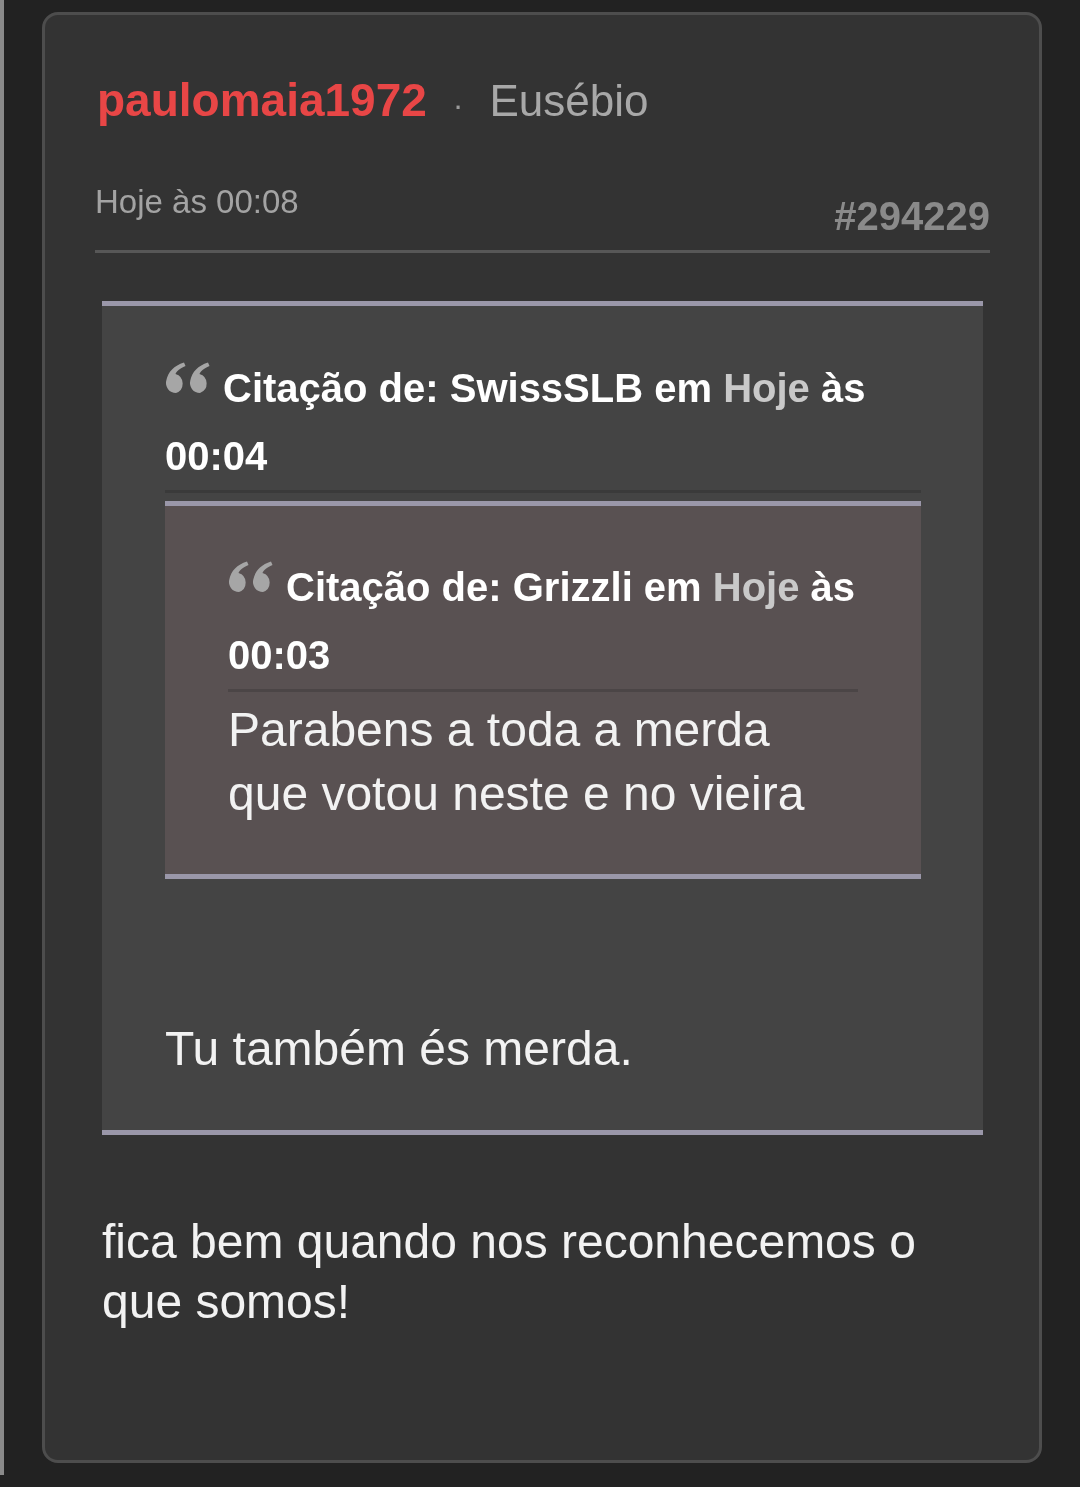  I want to click on quote-text: Tu também és merda., so click(399, 1049).